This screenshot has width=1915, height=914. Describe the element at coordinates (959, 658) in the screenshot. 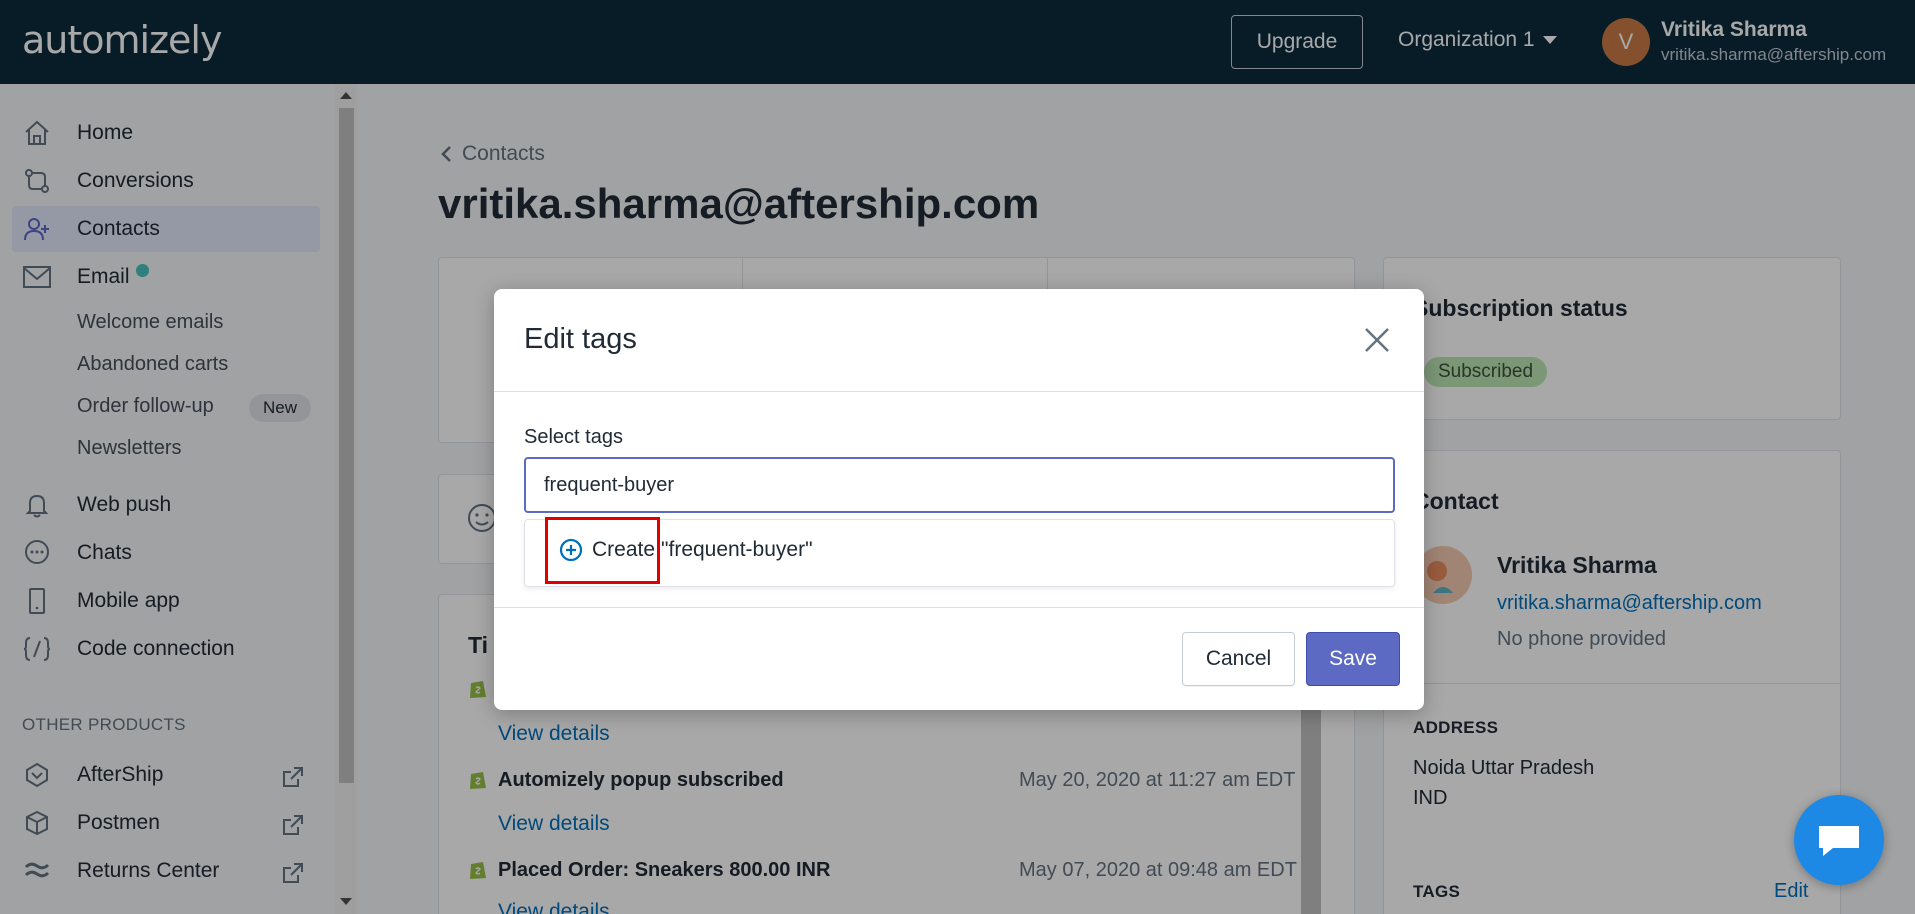

I see `modal-footer: Cancel Save` at that location.